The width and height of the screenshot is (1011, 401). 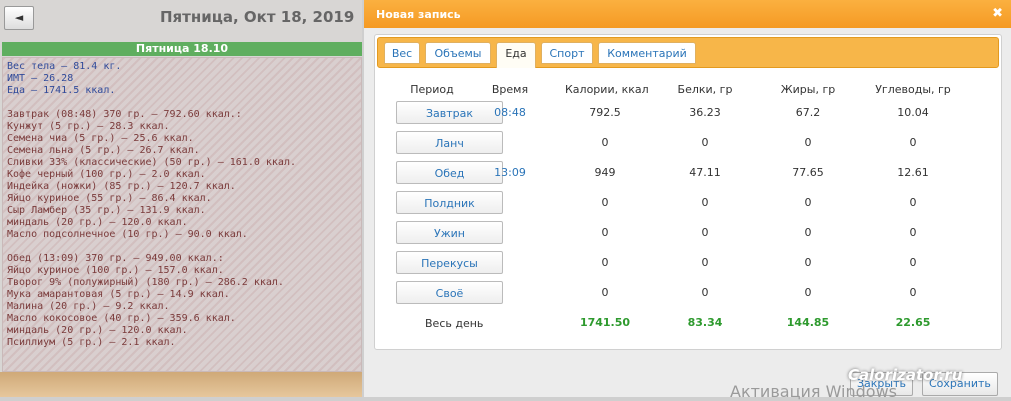 I want to click on table-row: Ланч 0 0 0 0, so click(x=688, y=146).